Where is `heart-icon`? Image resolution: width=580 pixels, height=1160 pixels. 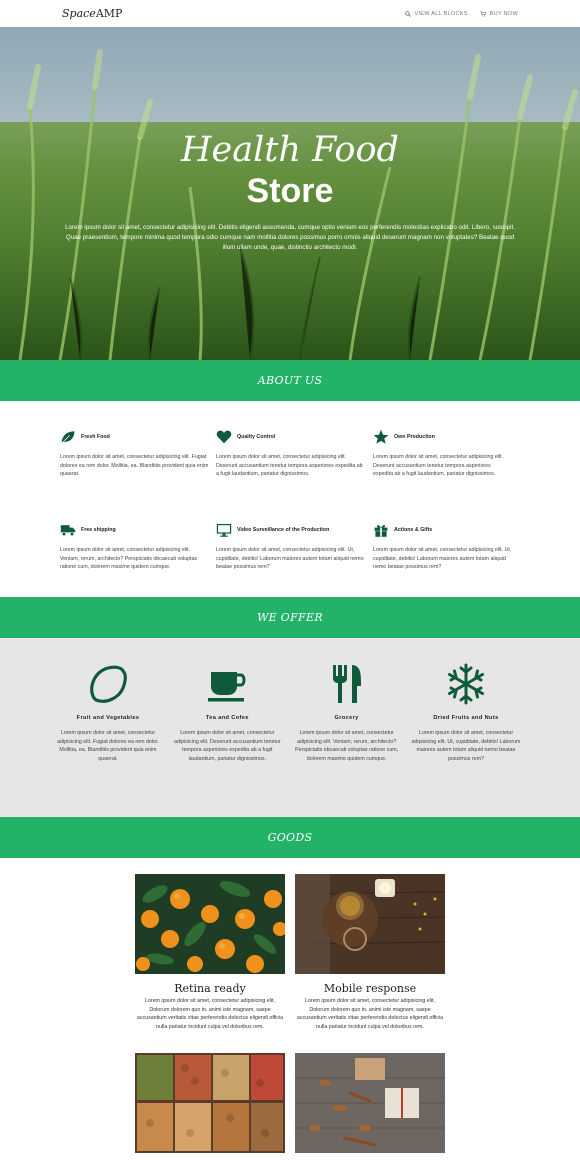 heart-icon is located at coordinates (224, 437).